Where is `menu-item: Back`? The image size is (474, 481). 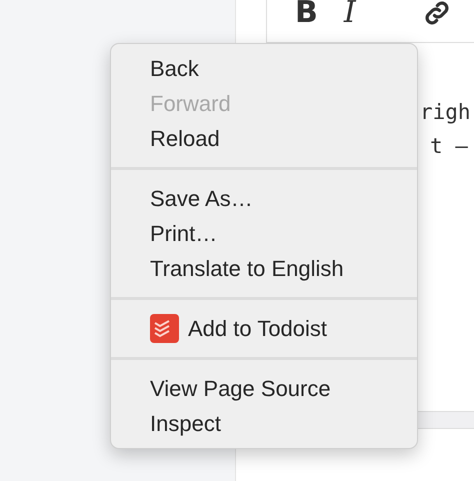 menu-item: Back is located at coordinates (264, 68).